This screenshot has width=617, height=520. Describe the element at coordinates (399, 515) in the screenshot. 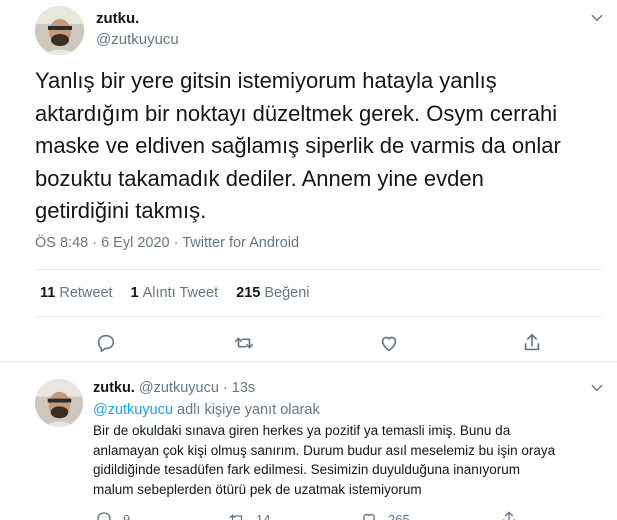

I see `like-count: 265` at that location.